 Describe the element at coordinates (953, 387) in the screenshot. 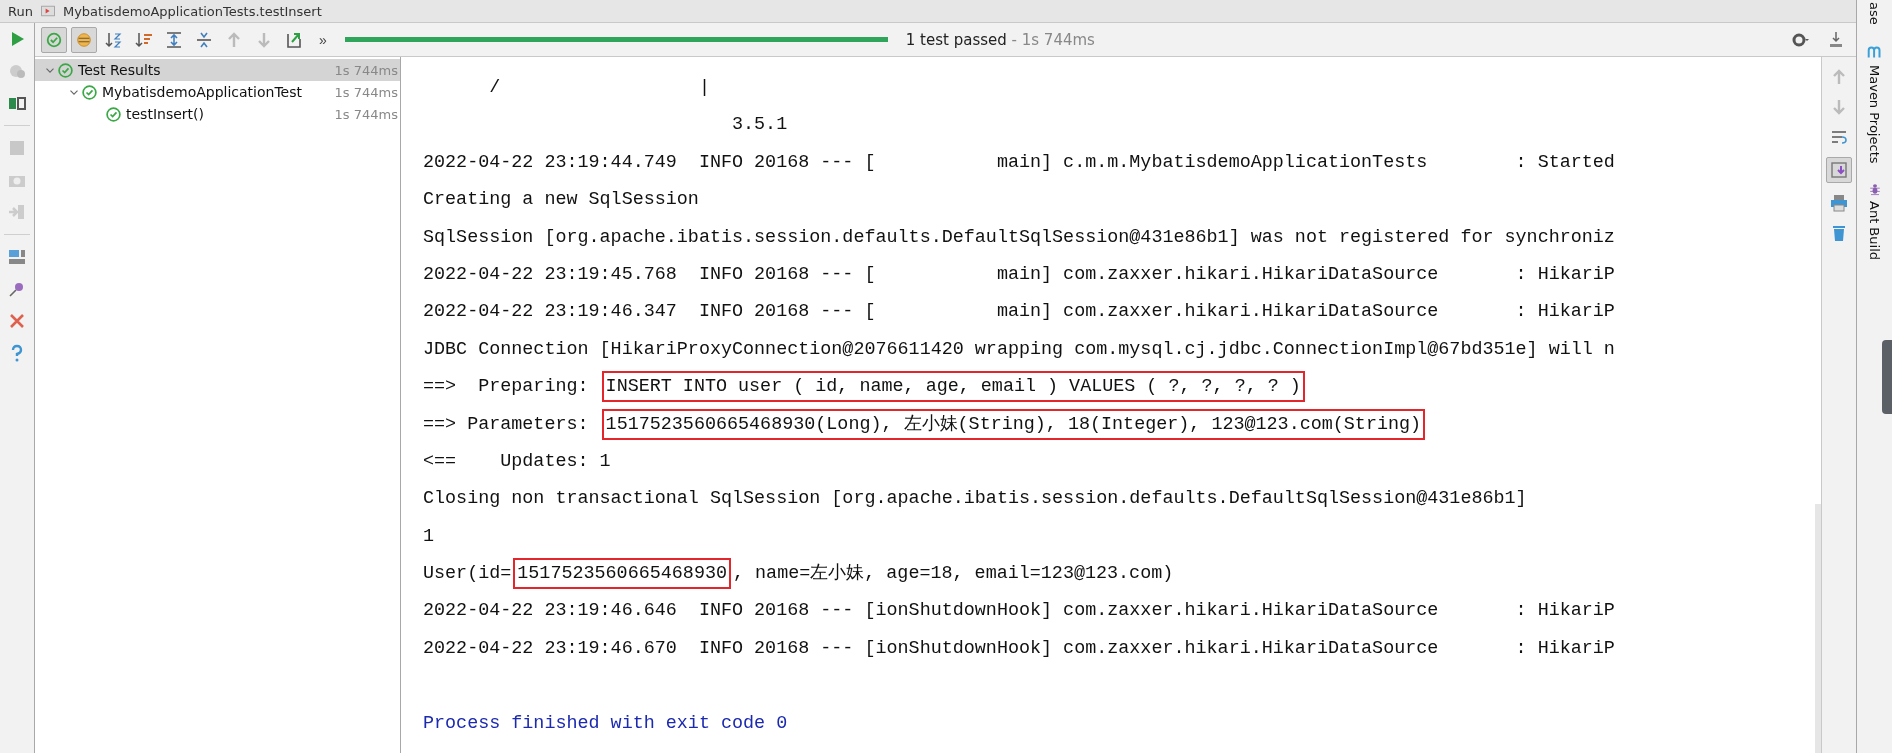

I see `highlight-box: INSERT INTO user ( id, name, age, email ) VALUES ( ?, ?, ?, ? )` at that location.